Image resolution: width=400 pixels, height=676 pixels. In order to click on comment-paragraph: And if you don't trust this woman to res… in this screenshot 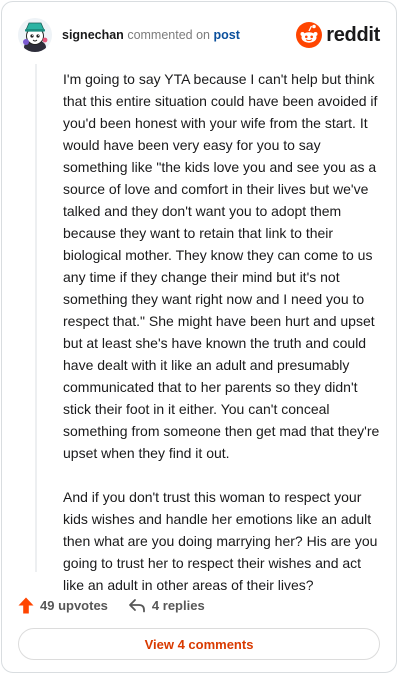, I will do `click(220, 541)`.